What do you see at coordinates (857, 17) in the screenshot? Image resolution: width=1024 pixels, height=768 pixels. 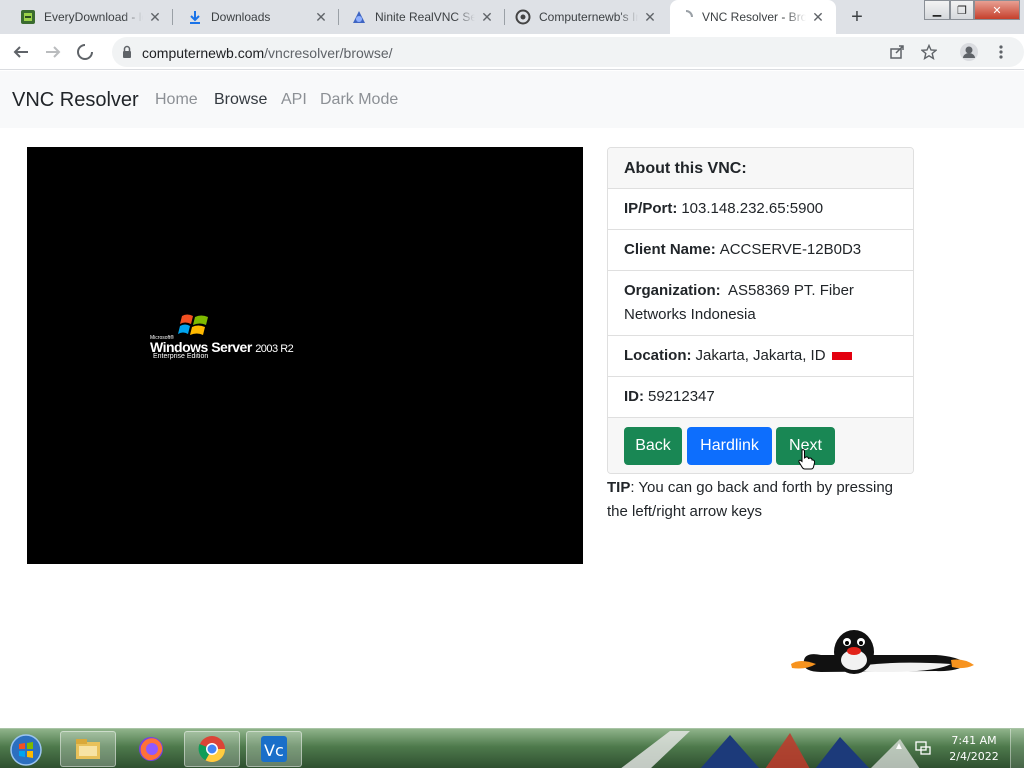 I see `new-tab-button: +` at bounding box center [857, 17].